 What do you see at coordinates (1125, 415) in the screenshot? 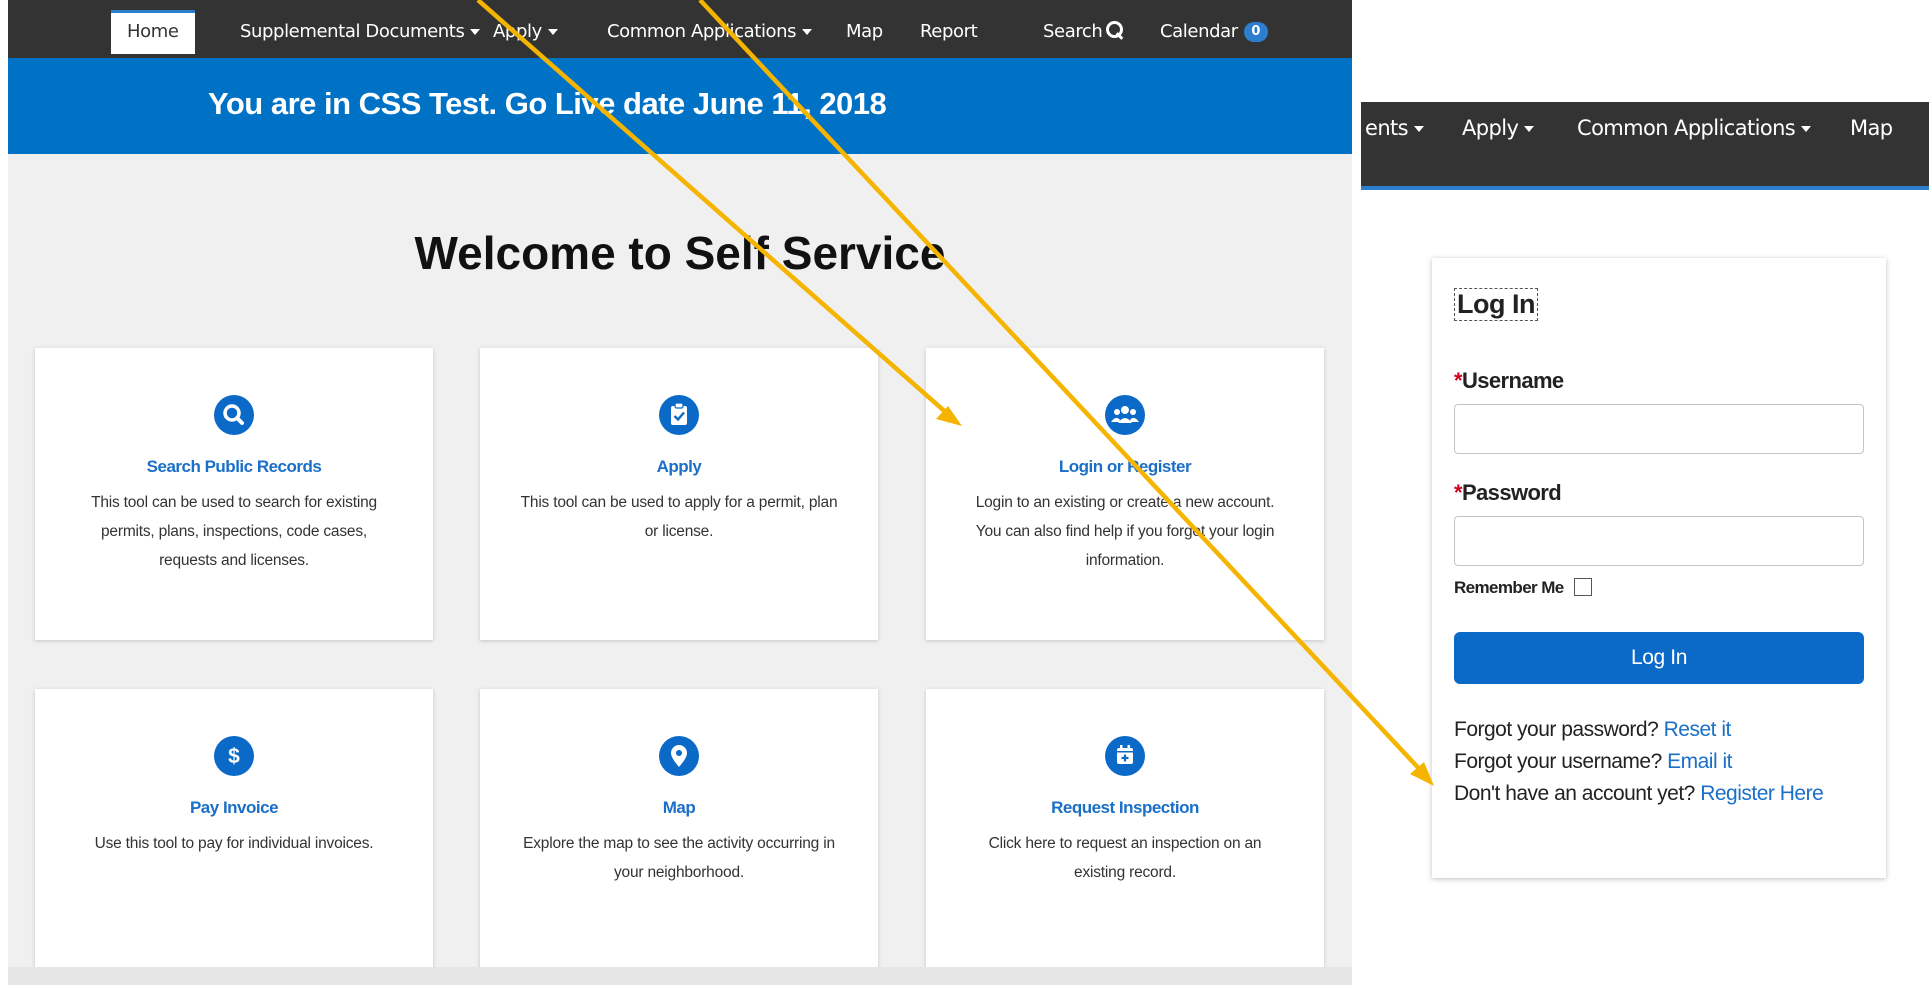
I see `users-icon` at bounding box center [1125, 415].